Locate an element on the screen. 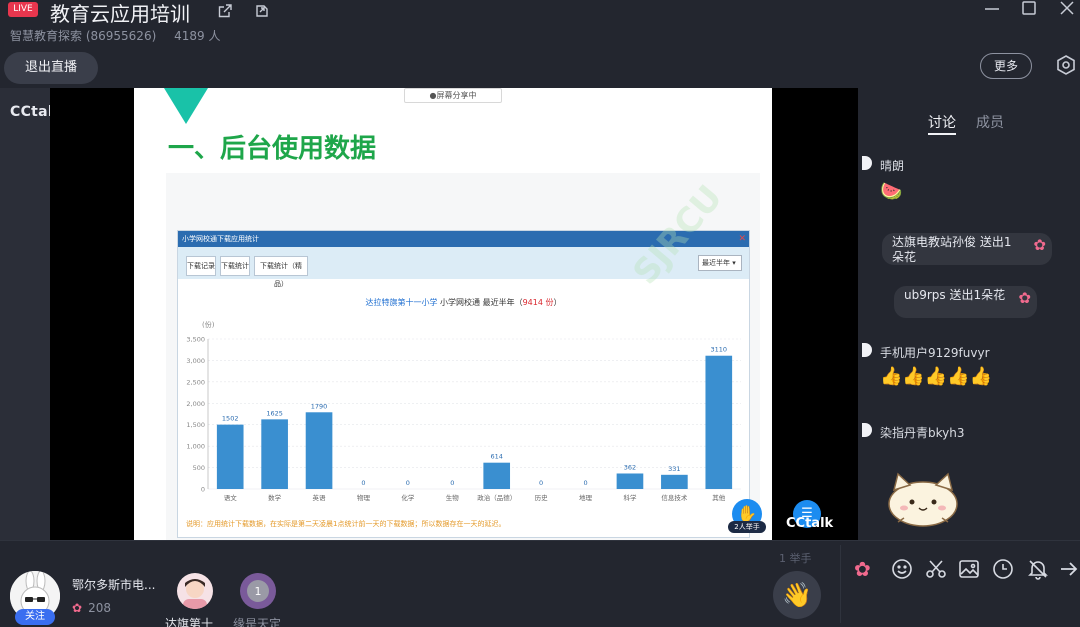 Image resolution: width=1080 pixels, height=627 pixels. data-label: 1502 is located at coordinates (230, 419).